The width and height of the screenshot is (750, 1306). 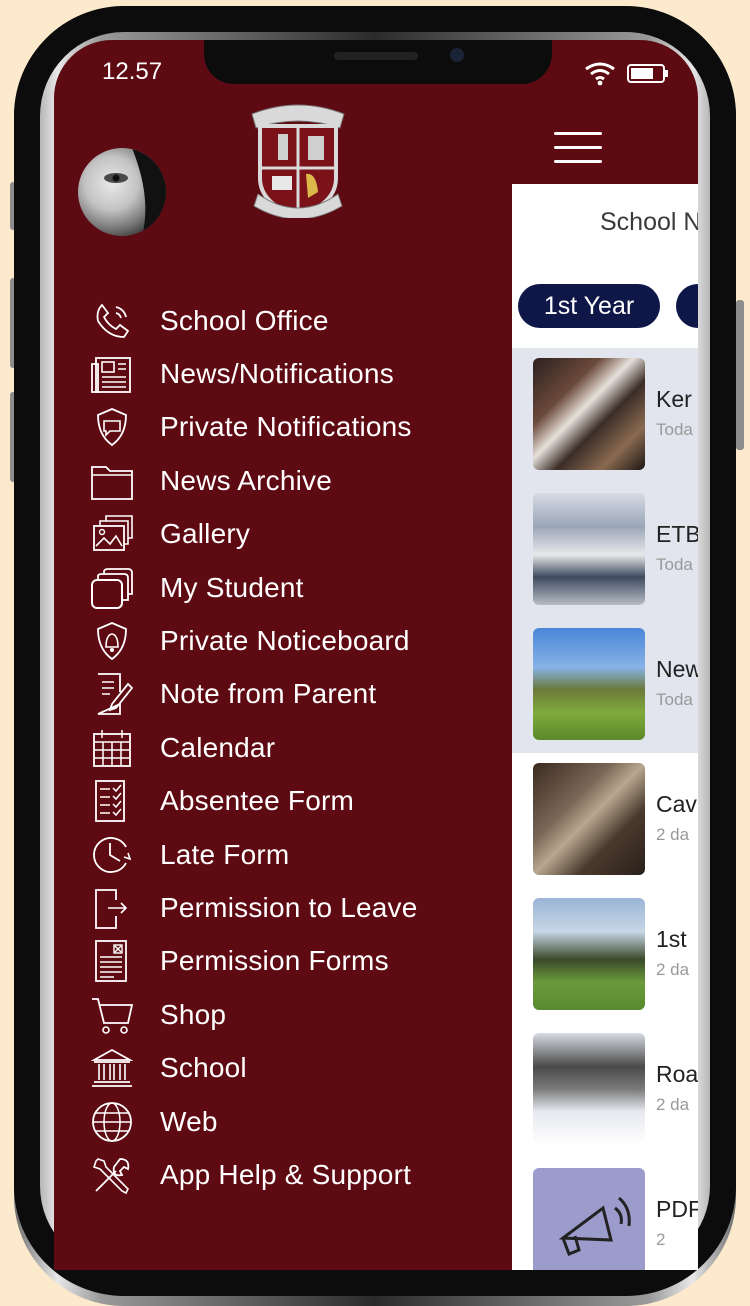 What do you see at coordinates (457, 55) in the screenshot?
I see `front-camera` at bounding box center [457, 55].